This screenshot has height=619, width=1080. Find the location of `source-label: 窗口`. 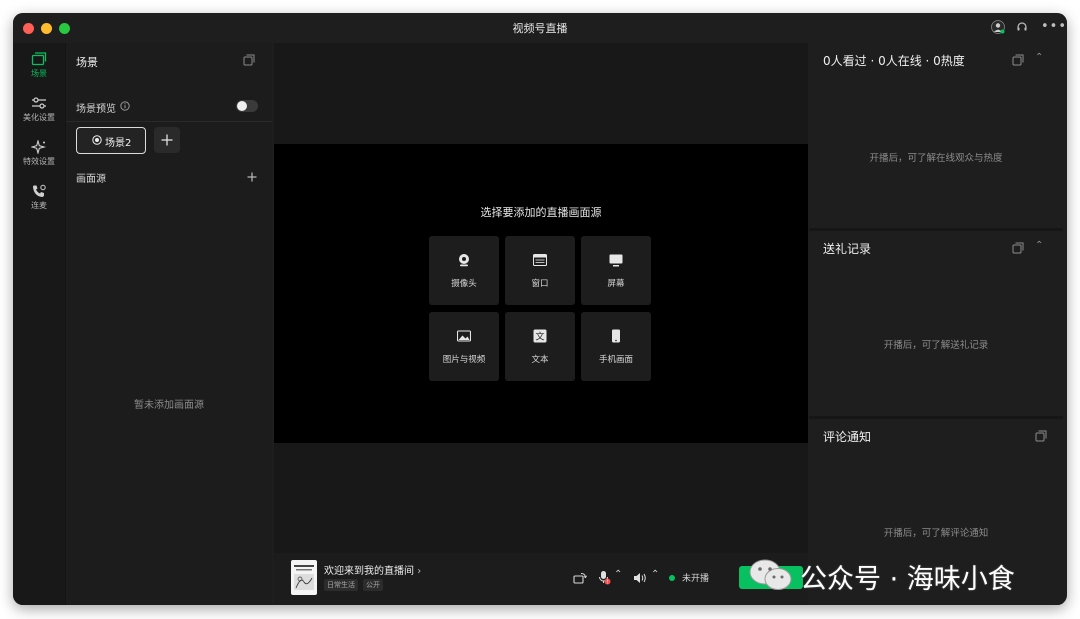

source-label: 窗口 is located at coordinates (540, 284).